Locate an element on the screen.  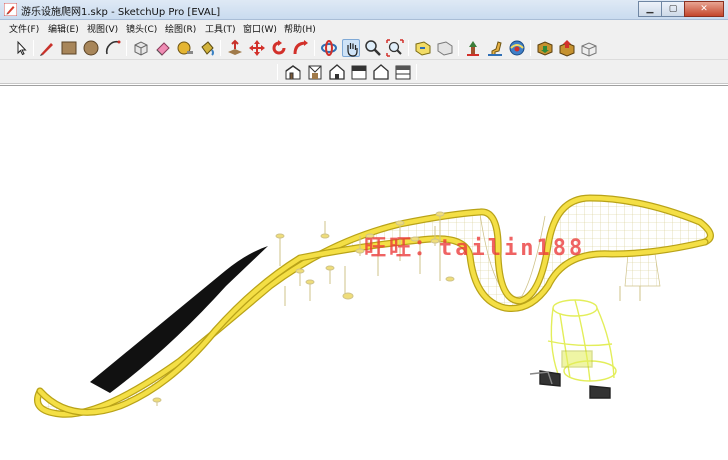
close-icon: ✕ is located at coordinates (704, 9).